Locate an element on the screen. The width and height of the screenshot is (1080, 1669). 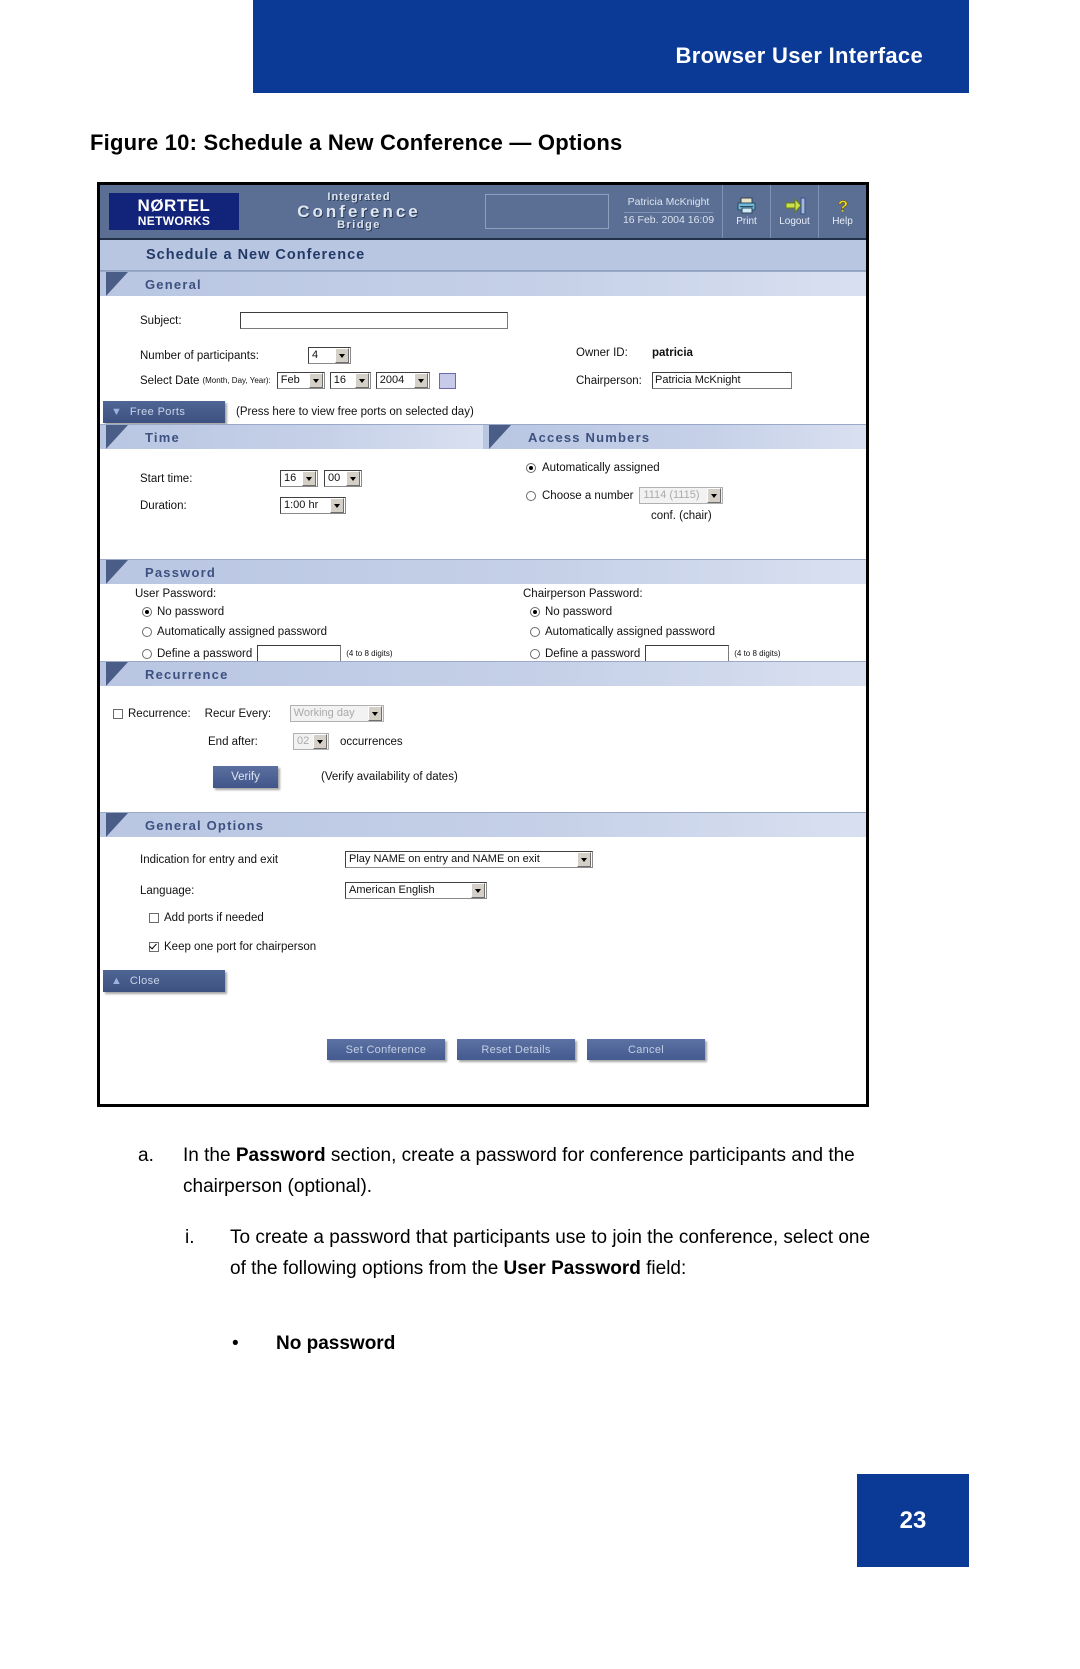
chevron-down-icon: ▼ is located at coordinates (116, 411).